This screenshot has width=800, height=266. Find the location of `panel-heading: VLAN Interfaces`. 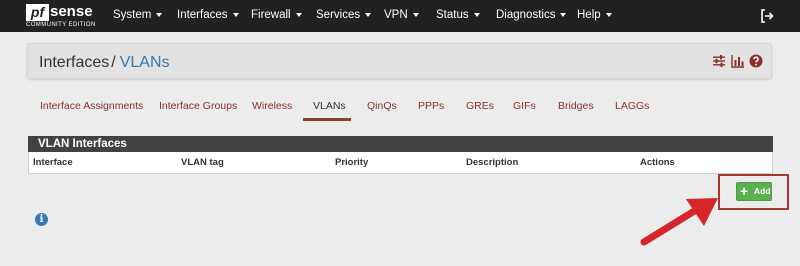

panel-heading: VLAN Interfaces is located at coordinates (400, 144).